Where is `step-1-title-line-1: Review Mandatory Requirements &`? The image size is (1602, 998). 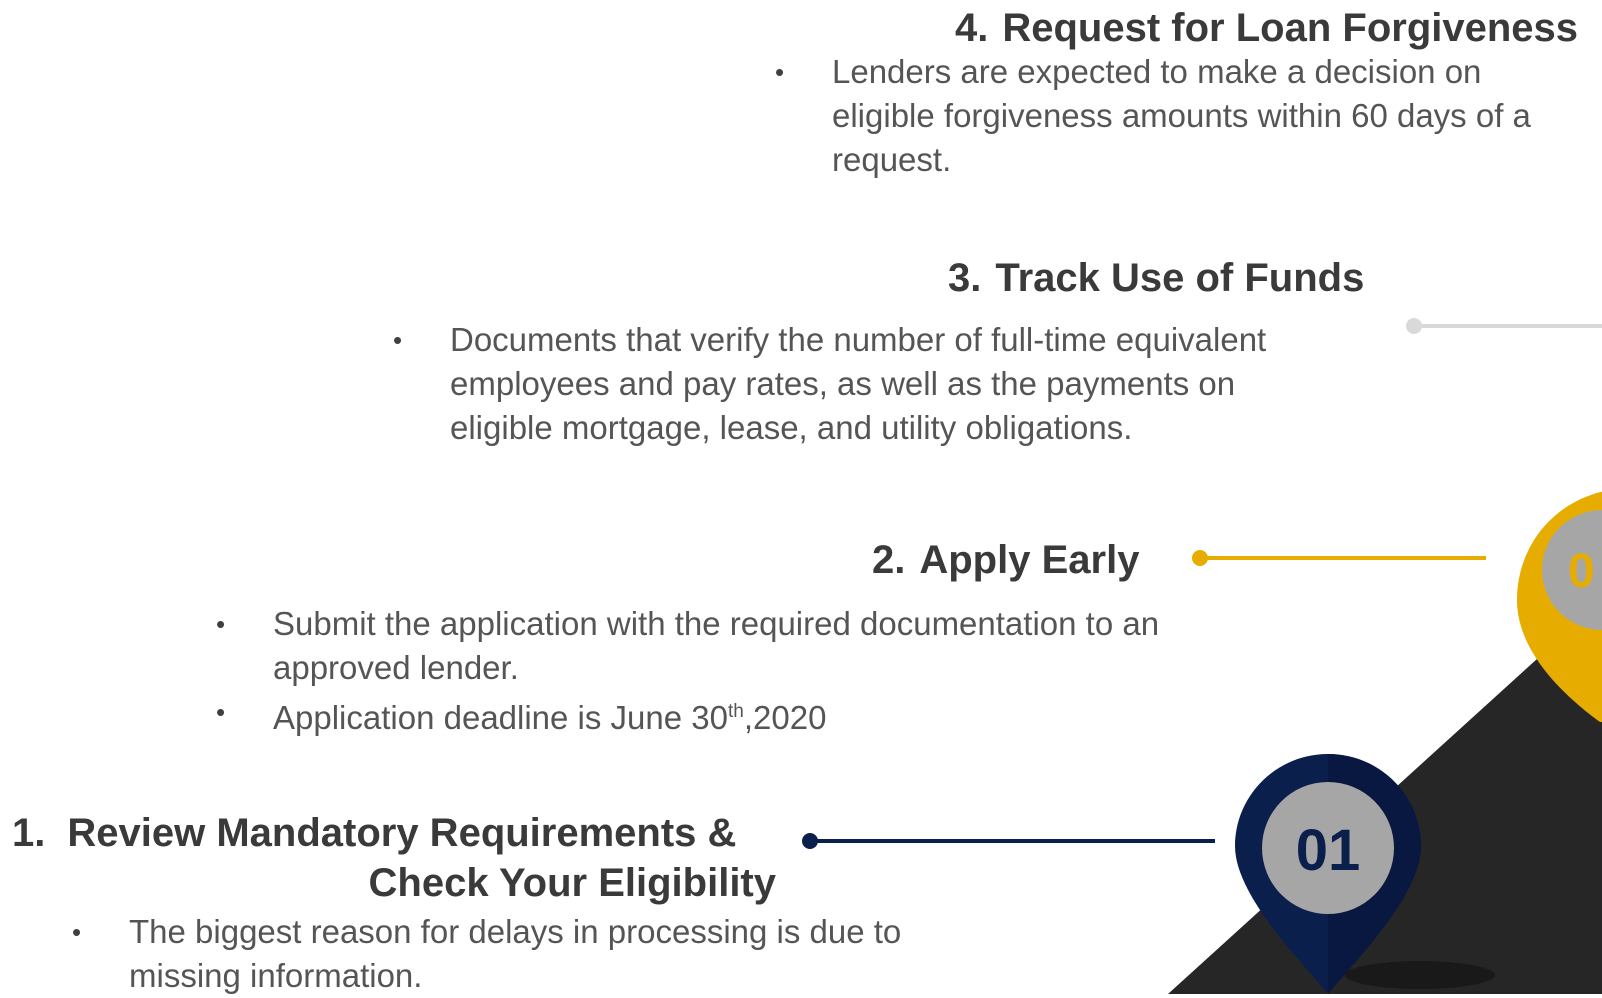 step-1-title-line-1: Review Mandatory Requirements & is located at coordinates (402, 833).